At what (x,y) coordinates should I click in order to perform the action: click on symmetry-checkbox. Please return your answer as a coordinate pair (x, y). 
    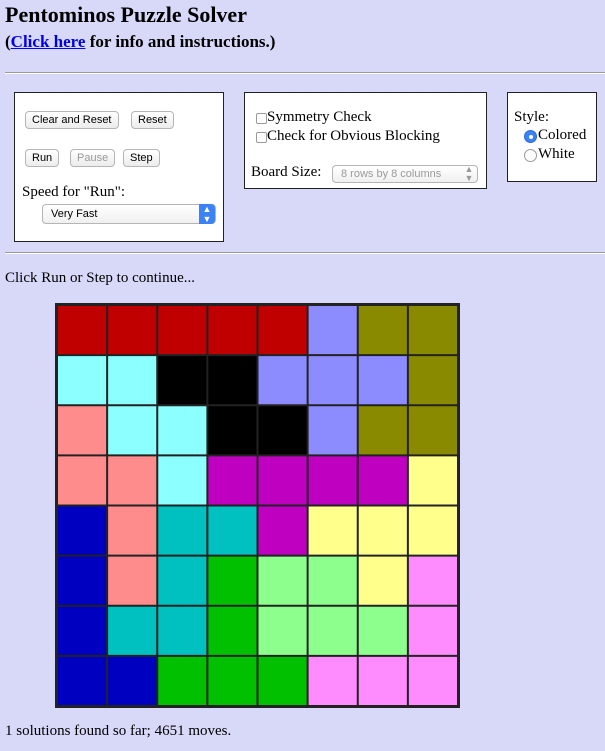
    Looking at the image, I should click on (261, 118).